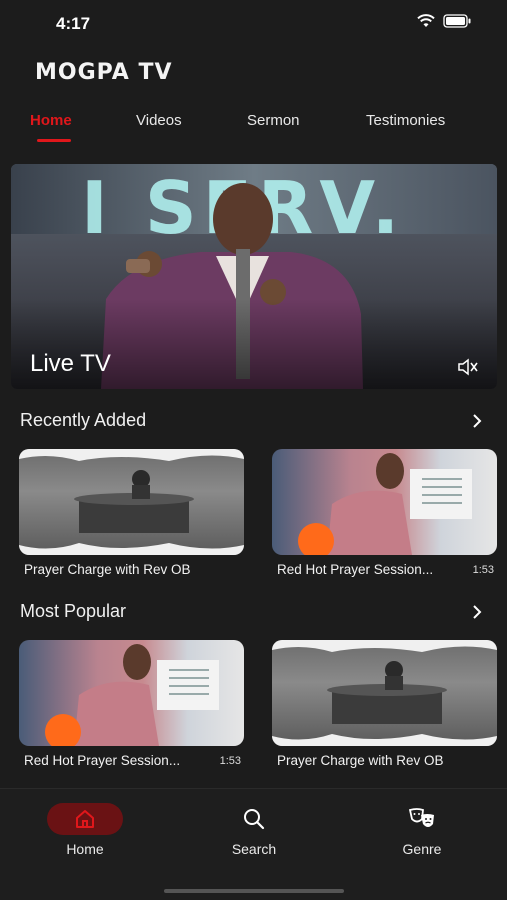  Describe the element at coordinates (104, 72) in the screenshot. I see `app-title: MOGPA TV` at that location.